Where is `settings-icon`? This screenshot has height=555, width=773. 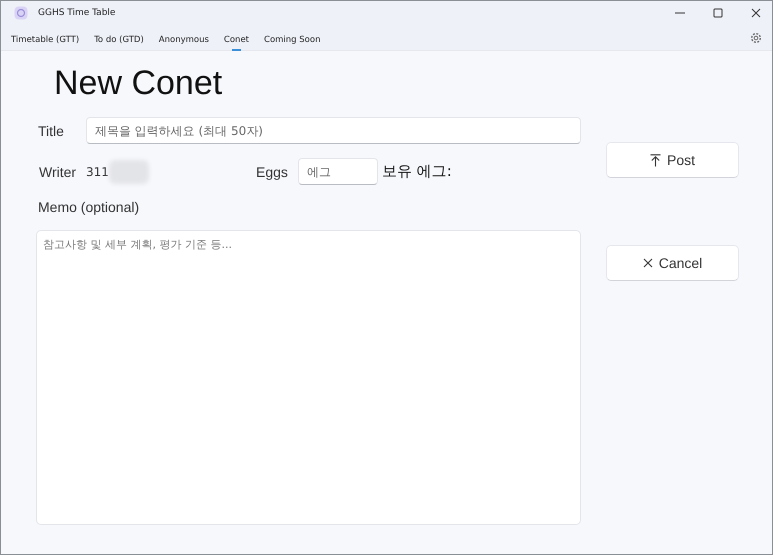 settings-icon is located at coordinates (756, 38).